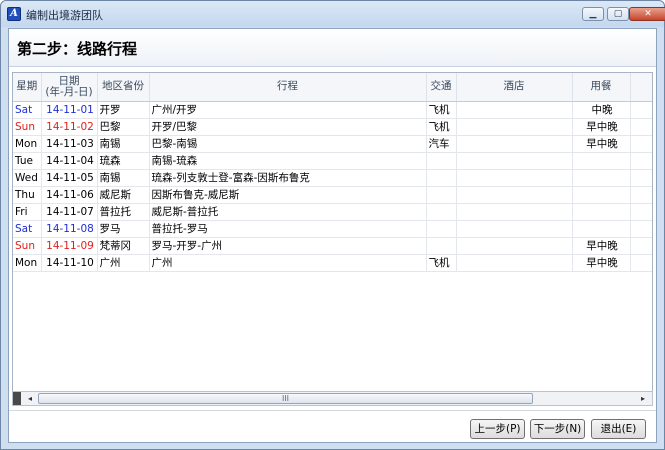 The width and height of the screenshot is (665, 450). What do you see at coordinates (27, 87) in the screenshot?
I see `column-header-weekday: 星期` at bounding box center [27, 87].